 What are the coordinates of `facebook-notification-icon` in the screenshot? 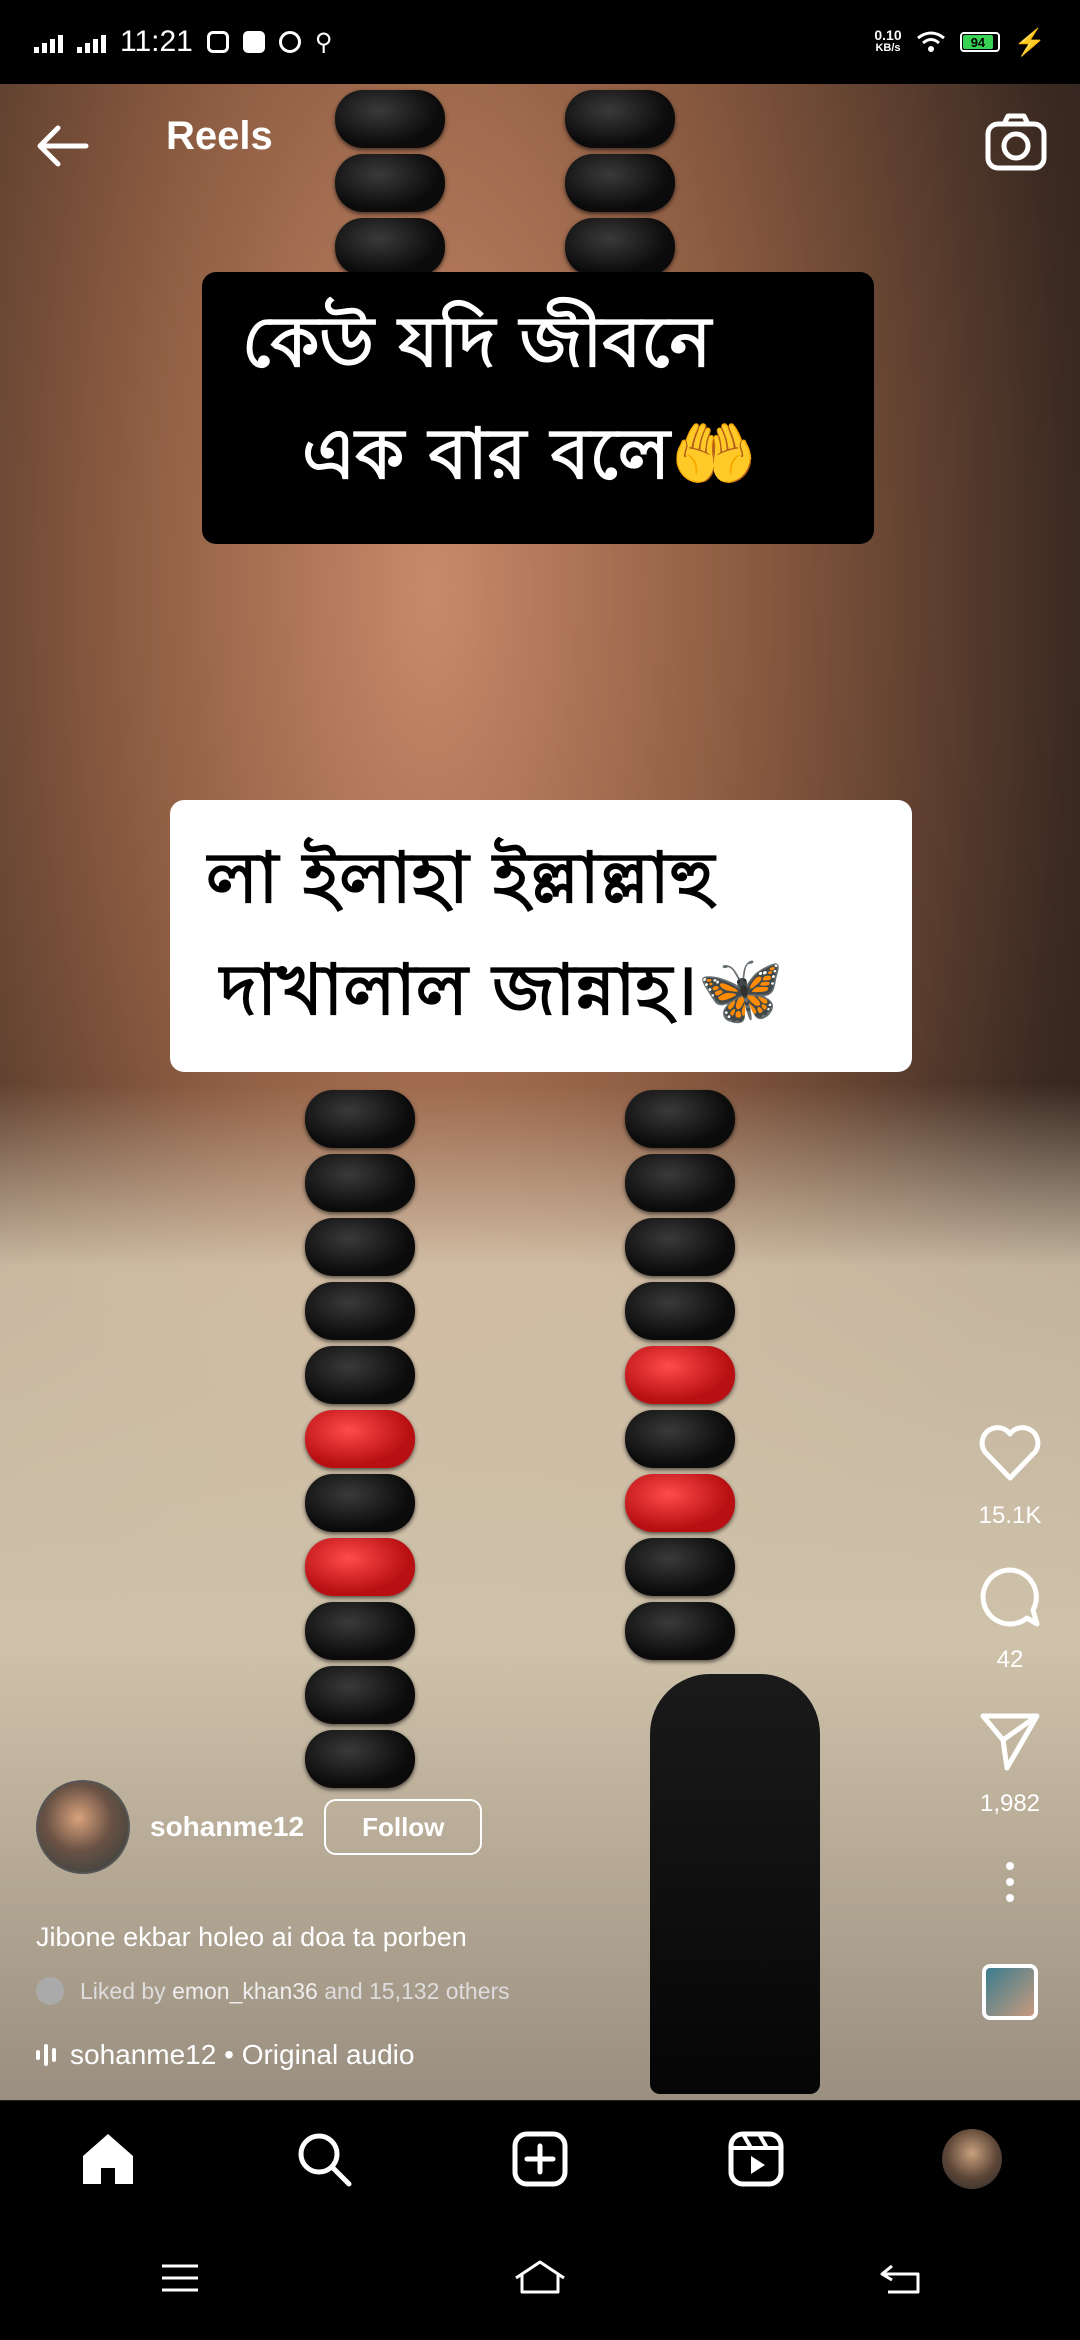 It's located at (289, 42).